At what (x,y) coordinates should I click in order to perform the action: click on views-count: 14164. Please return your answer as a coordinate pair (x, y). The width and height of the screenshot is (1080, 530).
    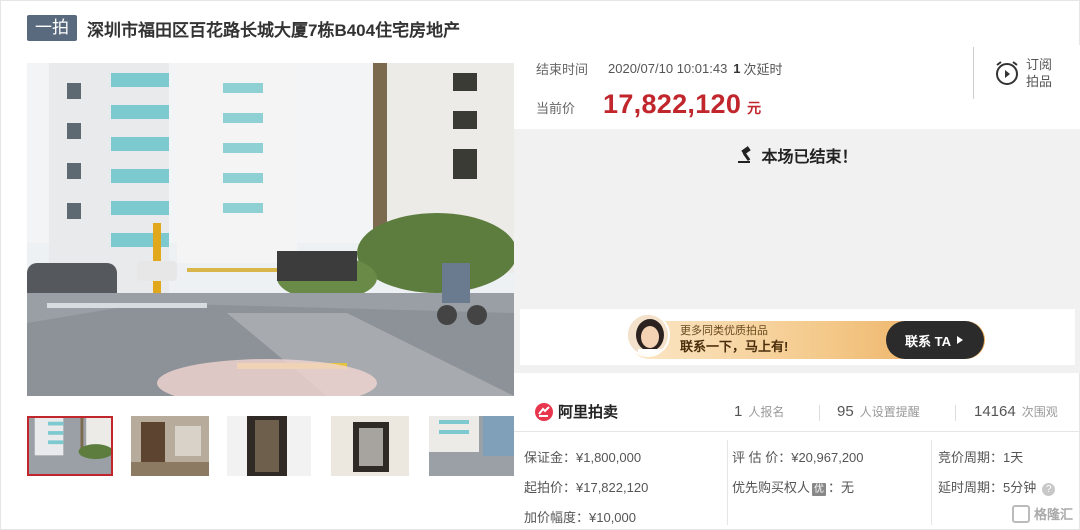
    Looking at the image, I should click on (995, 411).